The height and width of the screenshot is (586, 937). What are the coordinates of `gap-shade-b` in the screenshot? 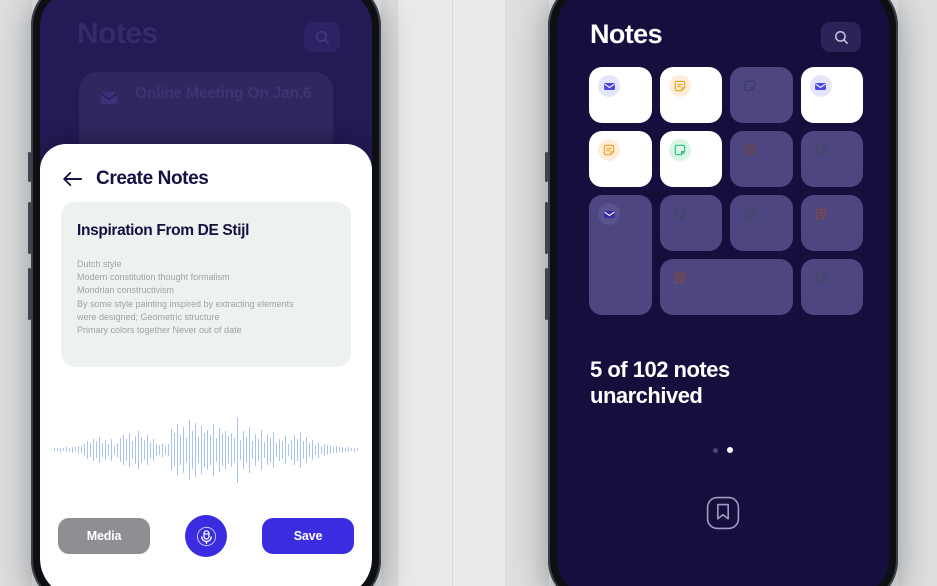 It's located at (527, 293).